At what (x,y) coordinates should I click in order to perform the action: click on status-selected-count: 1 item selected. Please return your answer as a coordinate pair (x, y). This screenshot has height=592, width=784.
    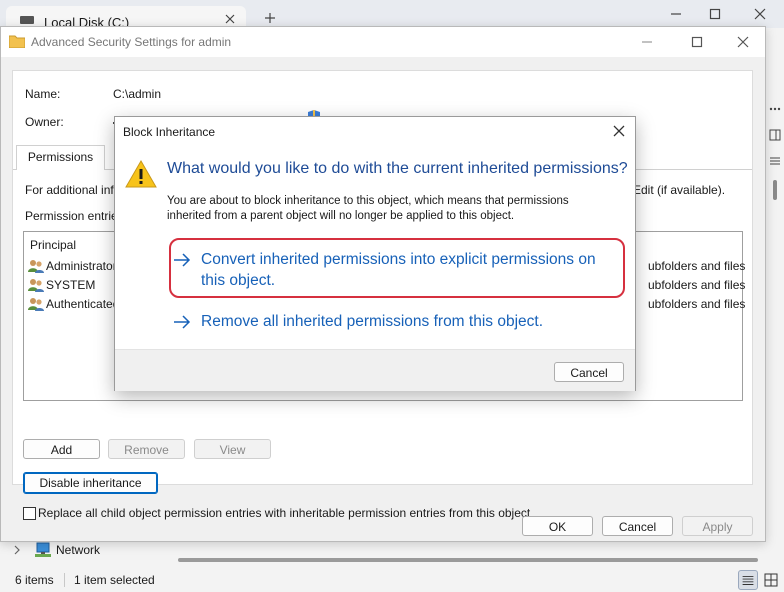
    Looking at the image, I should click on (114, 580).